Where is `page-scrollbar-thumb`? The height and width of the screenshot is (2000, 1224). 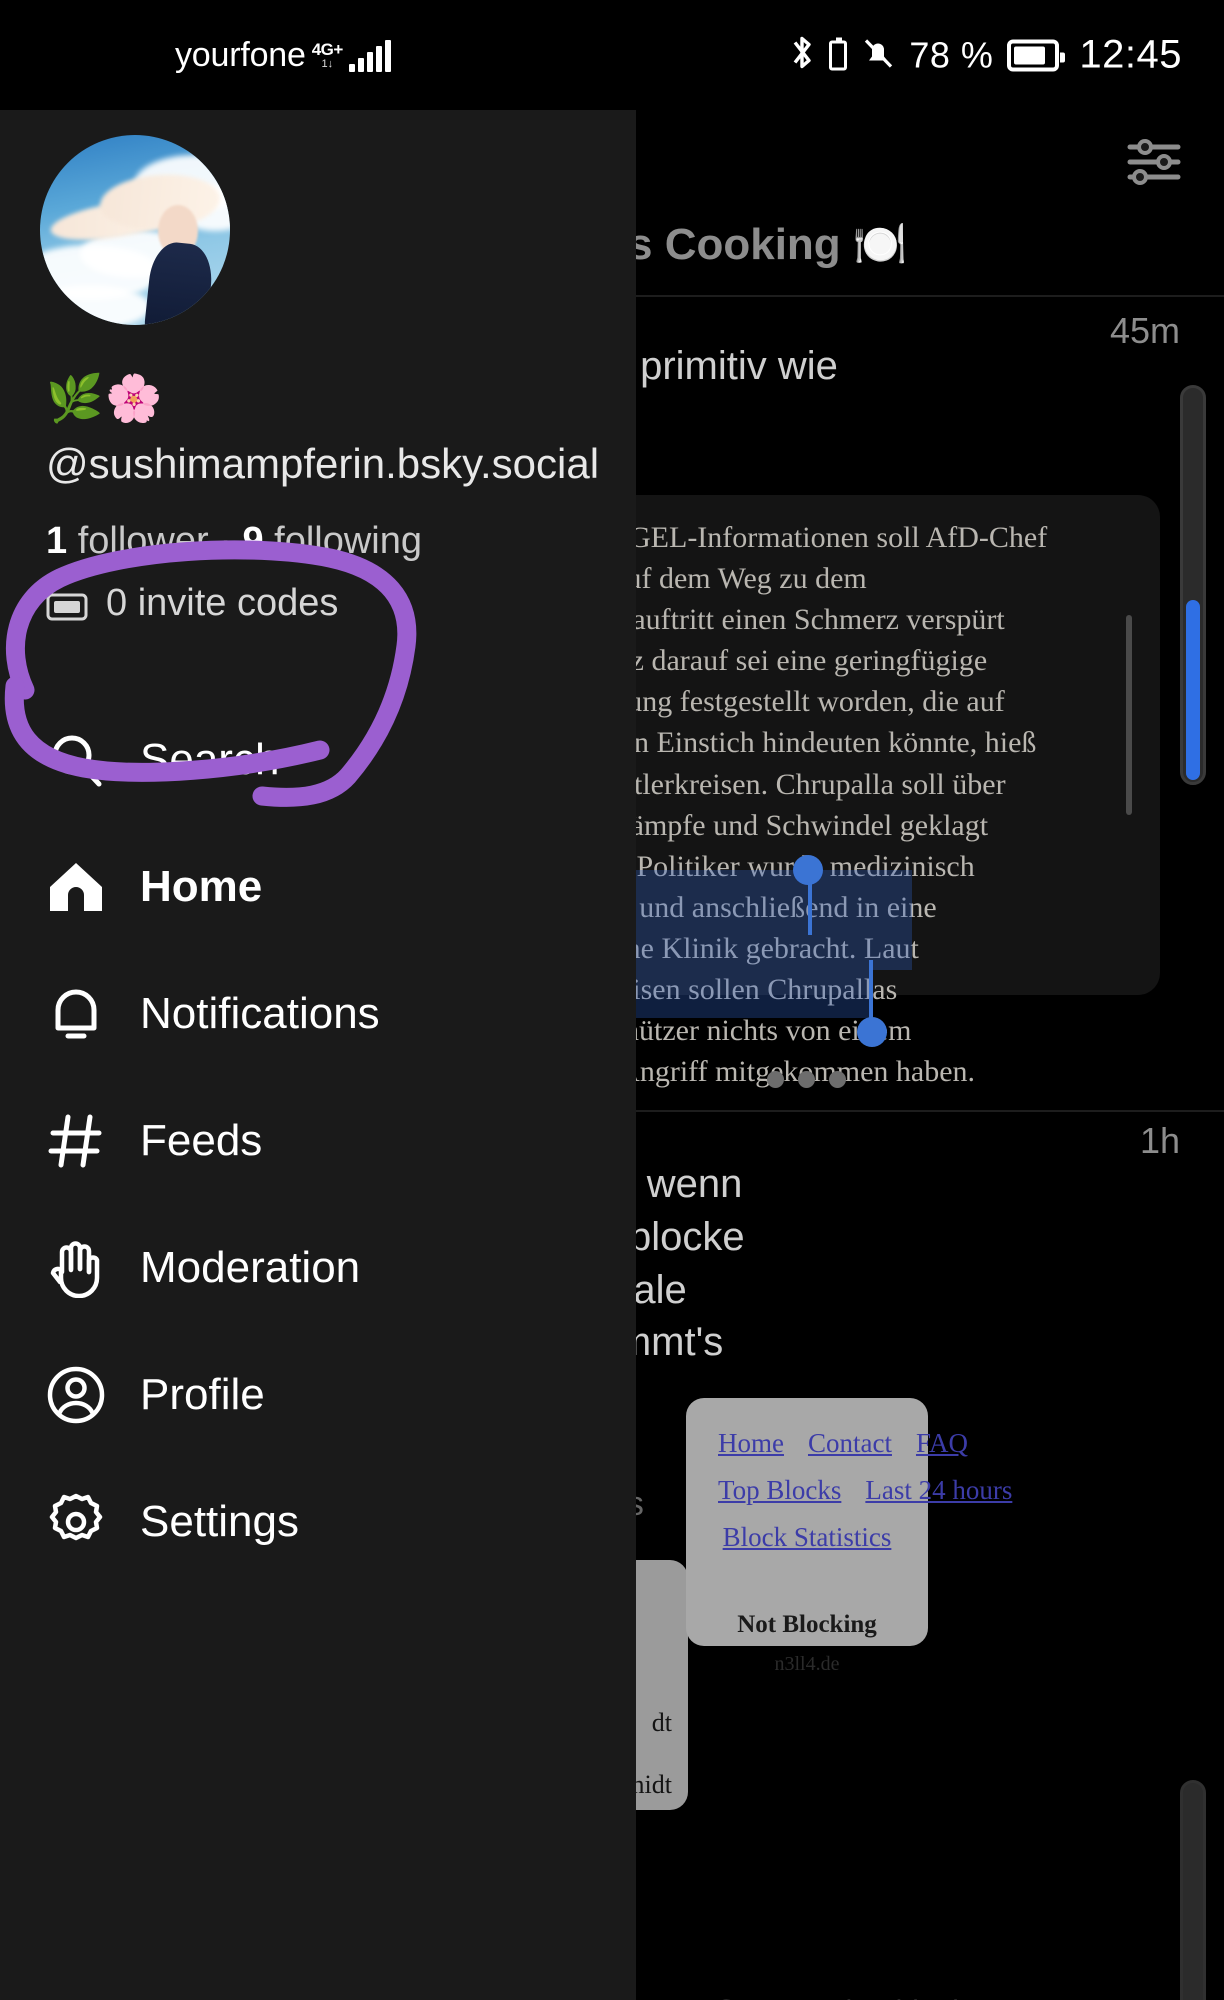
page-scrollbar-thumb is located at coordinates (1193, 690).